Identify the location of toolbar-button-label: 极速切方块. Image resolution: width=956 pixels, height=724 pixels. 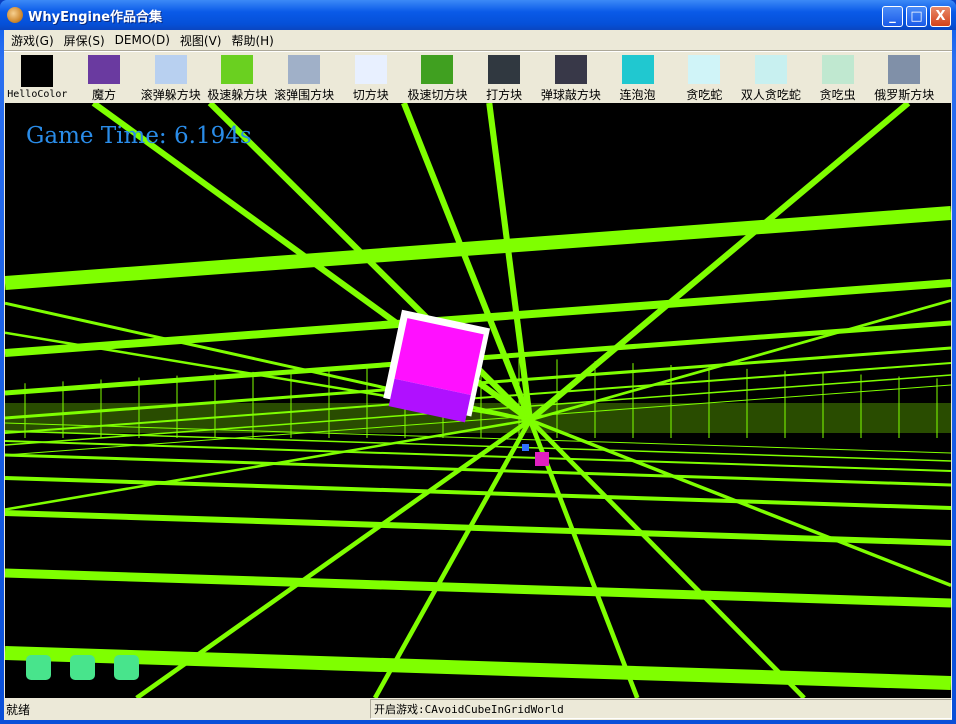
(437, 95).